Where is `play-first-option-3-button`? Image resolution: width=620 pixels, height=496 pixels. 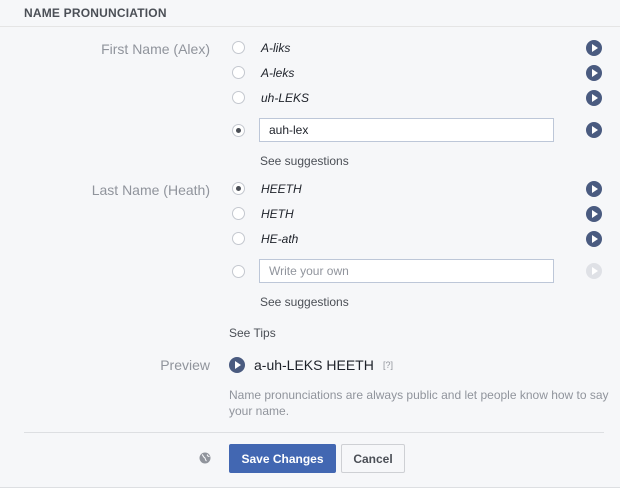
play-first-option-3-button is located at coordinates (594, 98).